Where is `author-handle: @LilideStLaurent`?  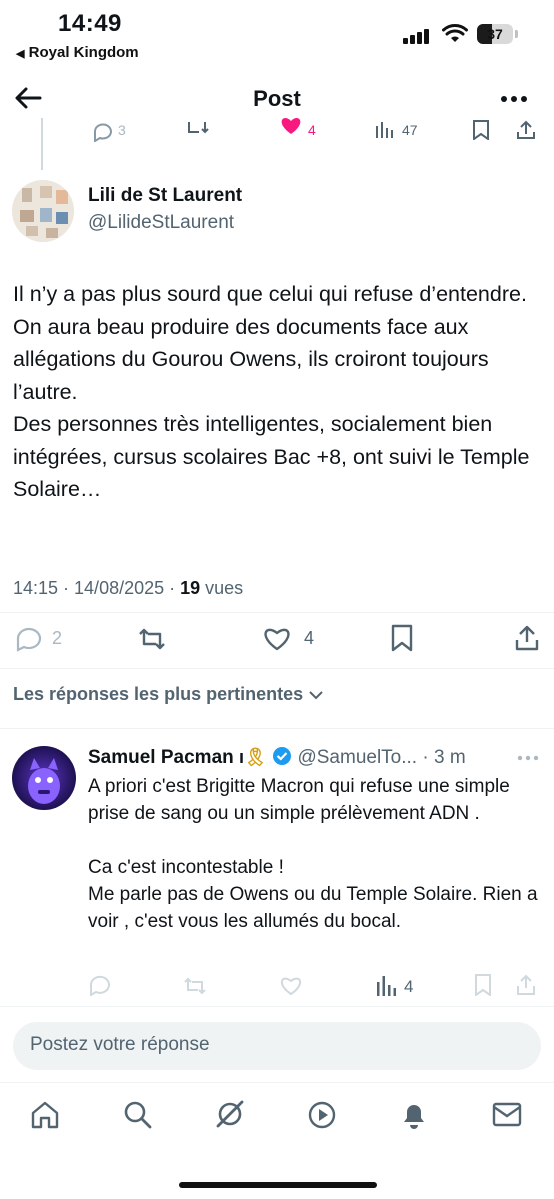 author-handle: @LilideStLaurent is located at coordinates (161, 223).